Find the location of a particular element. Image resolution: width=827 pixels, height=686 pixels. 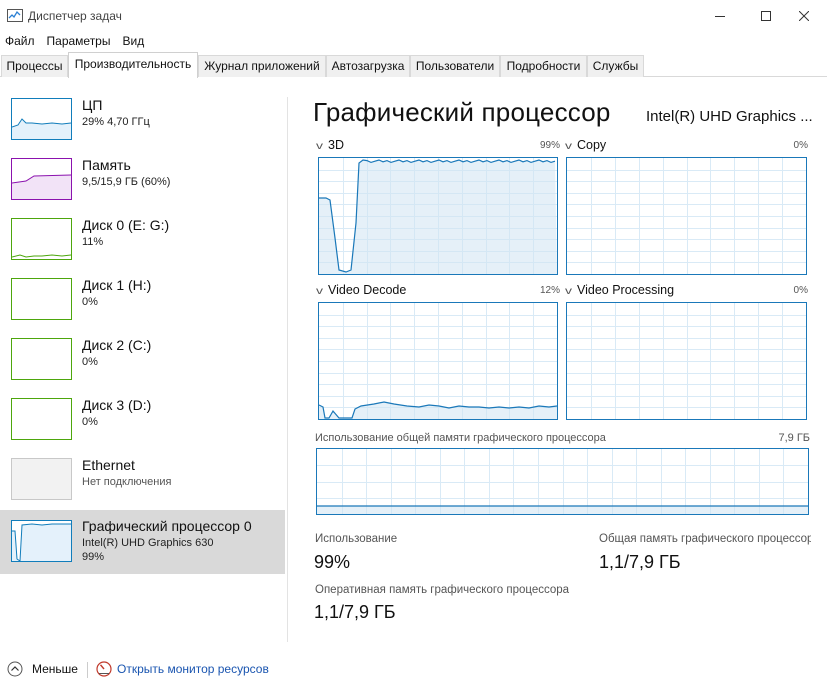

usage-label: Использование is located at coordinates (356, 539).